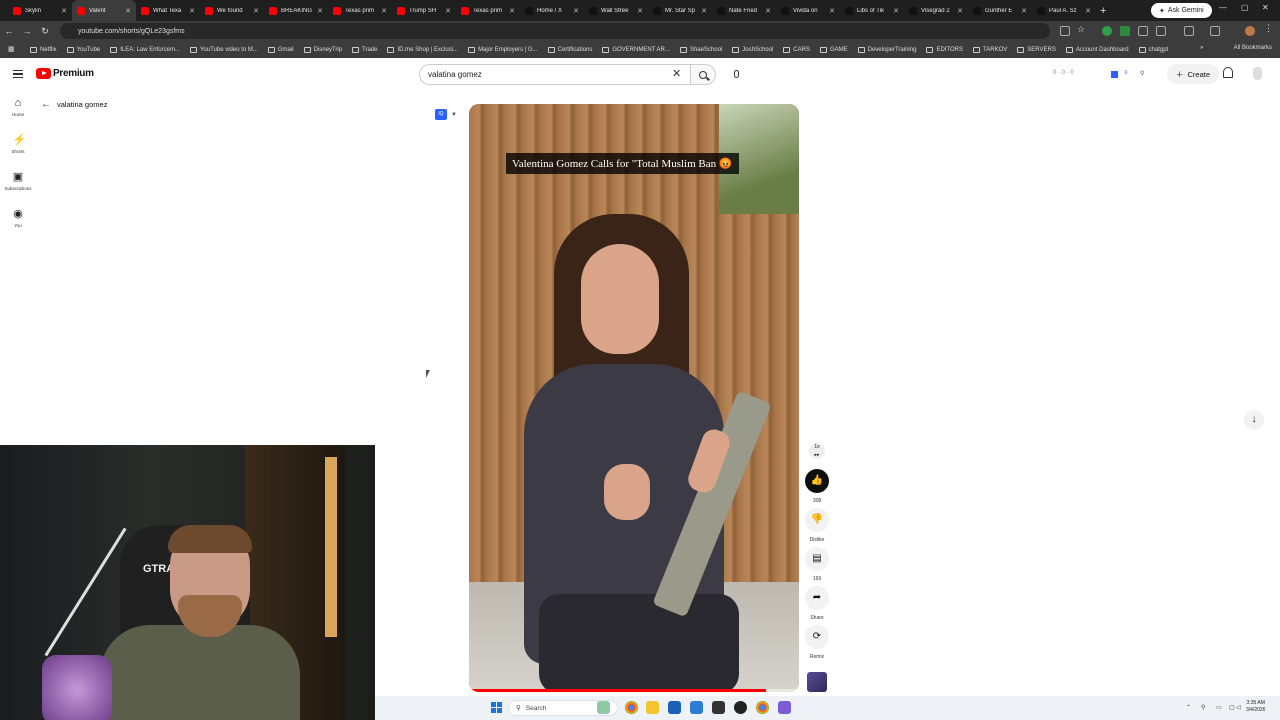  Describe the element at coordinates (1064, 10) in the screenshot. I see `browser-tab: Paul A. Sz ✕` at that location.